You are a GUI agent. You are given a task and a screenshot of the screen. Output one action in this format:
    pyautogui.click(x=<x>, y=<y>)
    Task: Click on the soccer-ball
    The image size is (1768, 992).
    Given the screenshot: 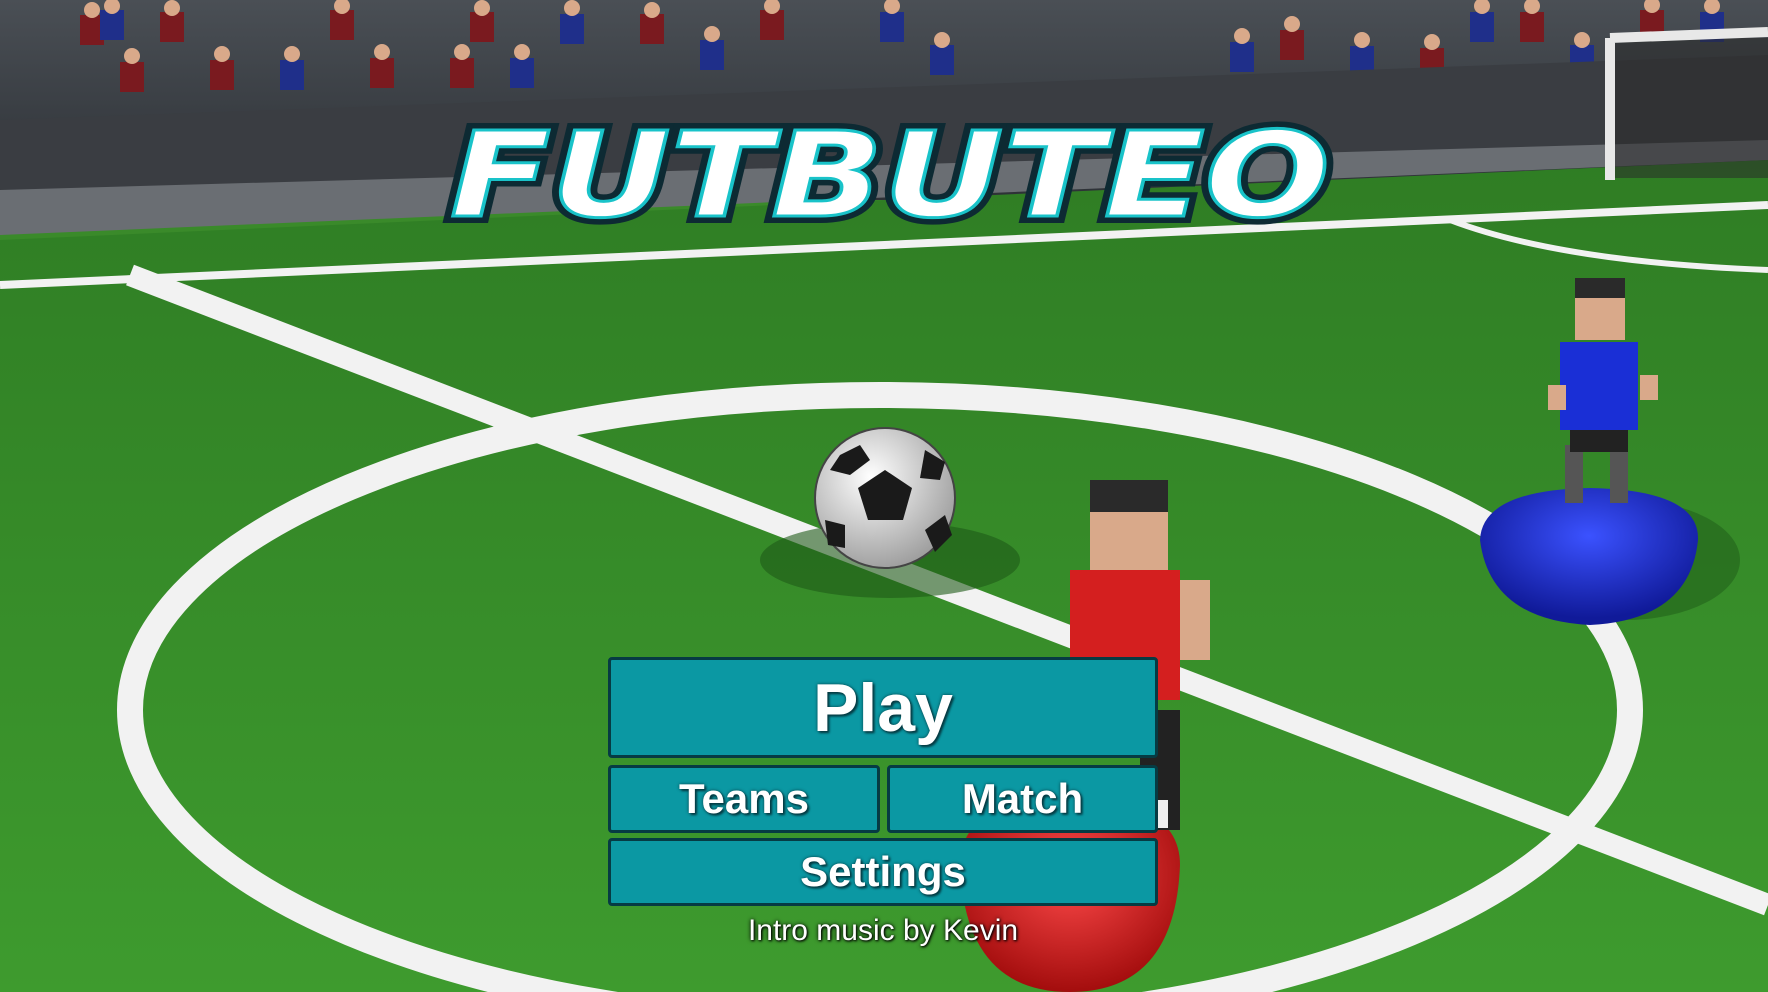 What is the action you would take?
    pyautogui.click(x=885, y=498)
    